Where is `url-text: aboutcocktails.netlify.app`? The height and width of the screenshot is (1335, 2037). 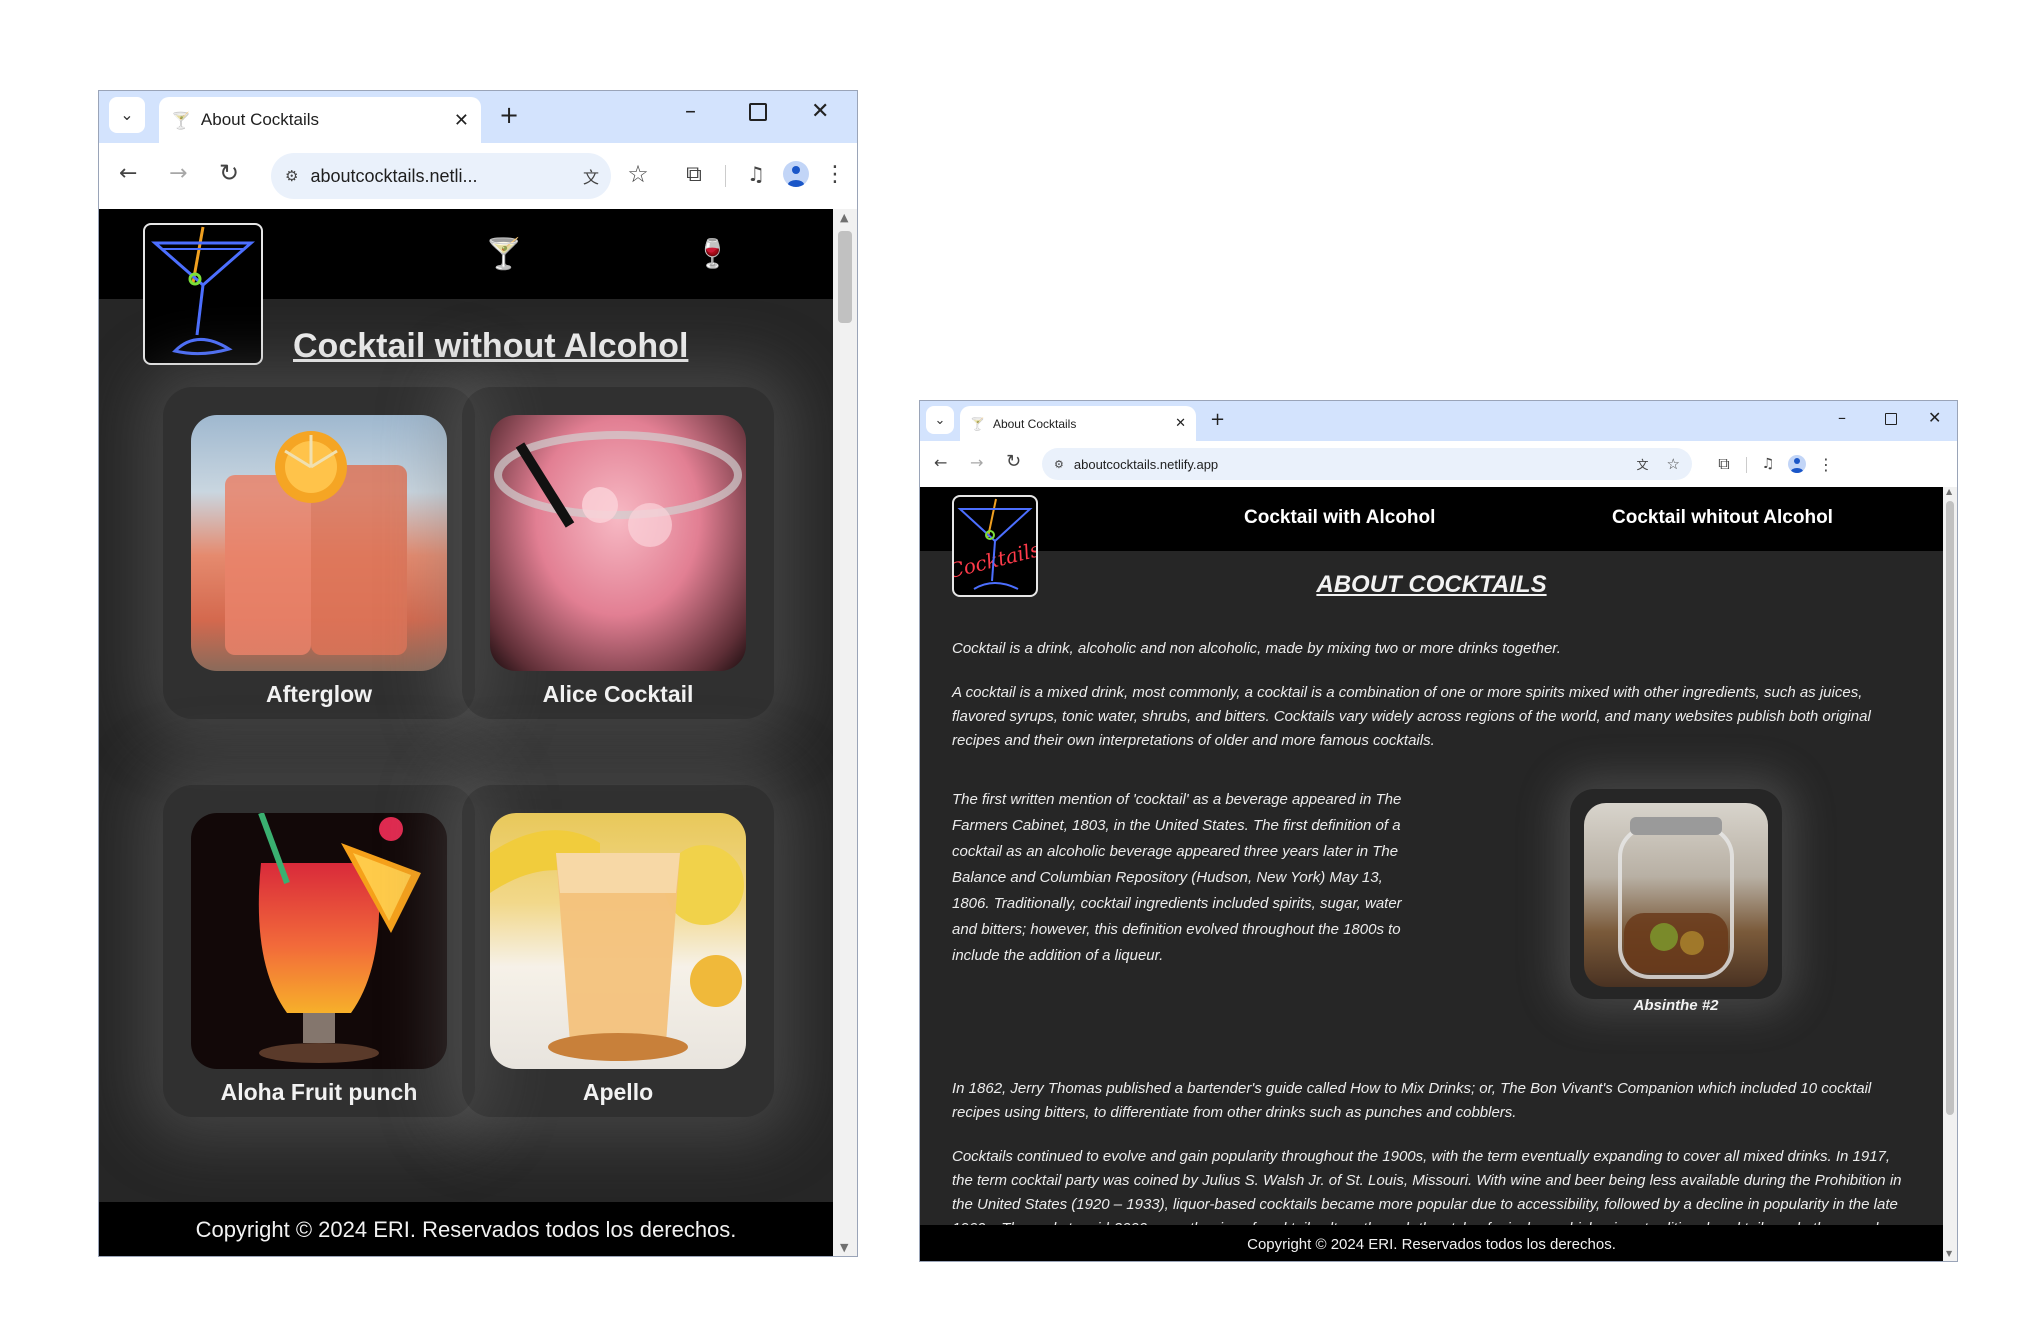
url-text: aboutcocktails.netlify.app is located at coordinates (1146, 464).